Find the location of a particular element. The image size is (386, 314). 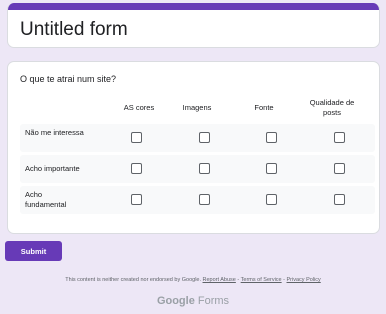

column-header-qualidade: Qualidade de posts is located at coordinates (332, 107).